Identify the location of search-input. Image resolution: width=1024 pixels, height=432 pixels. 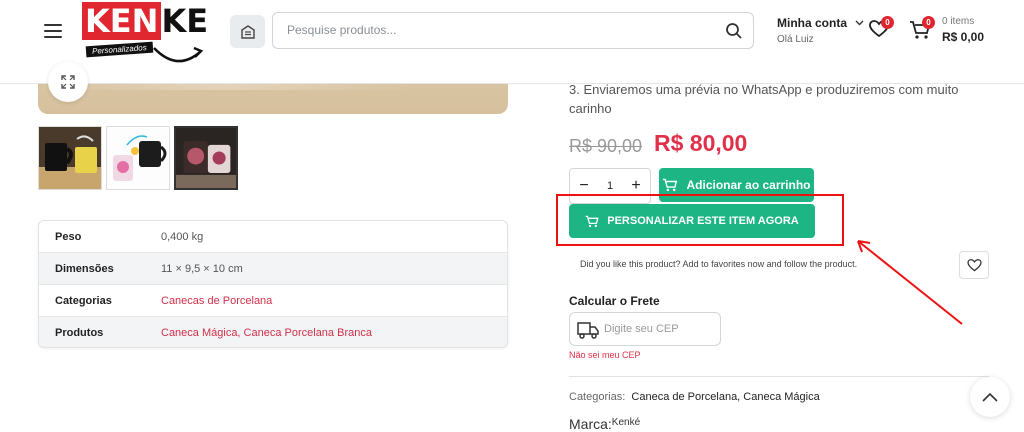
(497, 30).